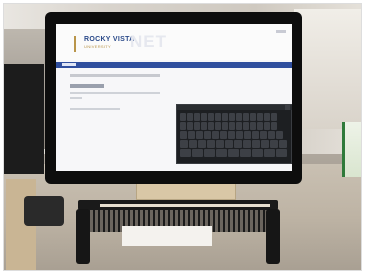 The width and height of the screenshot is (365, 274). I want to click on paper-sheet, so click(167, 236).